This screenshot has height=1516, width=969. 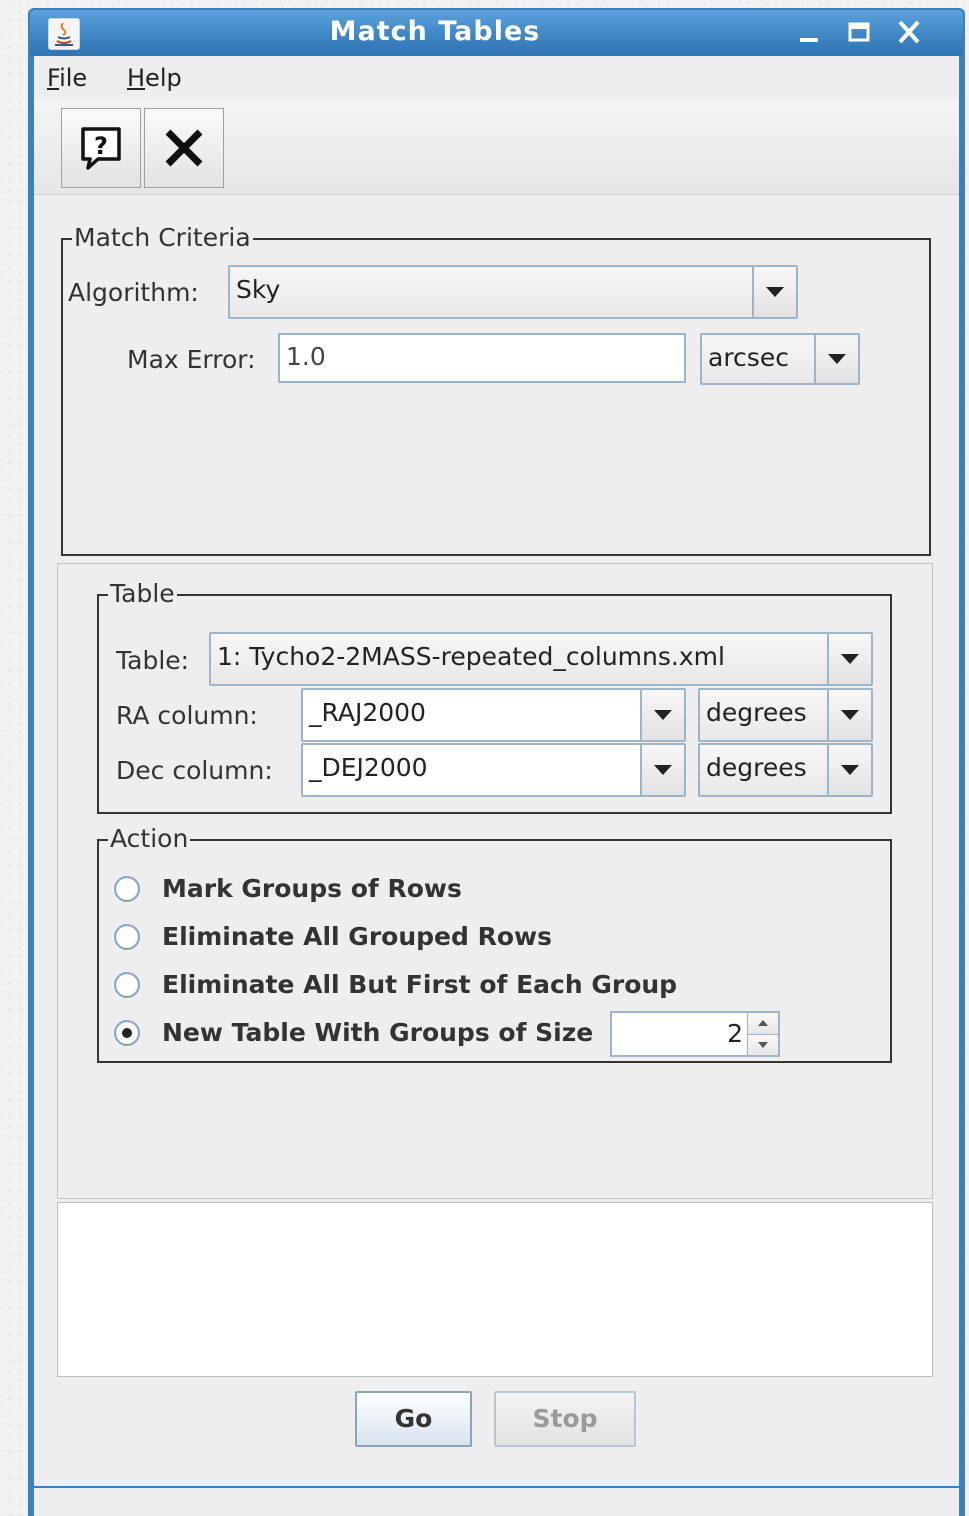 I want to click on match-criteria-legend: Match Criteria, so click(x=162, y=237).